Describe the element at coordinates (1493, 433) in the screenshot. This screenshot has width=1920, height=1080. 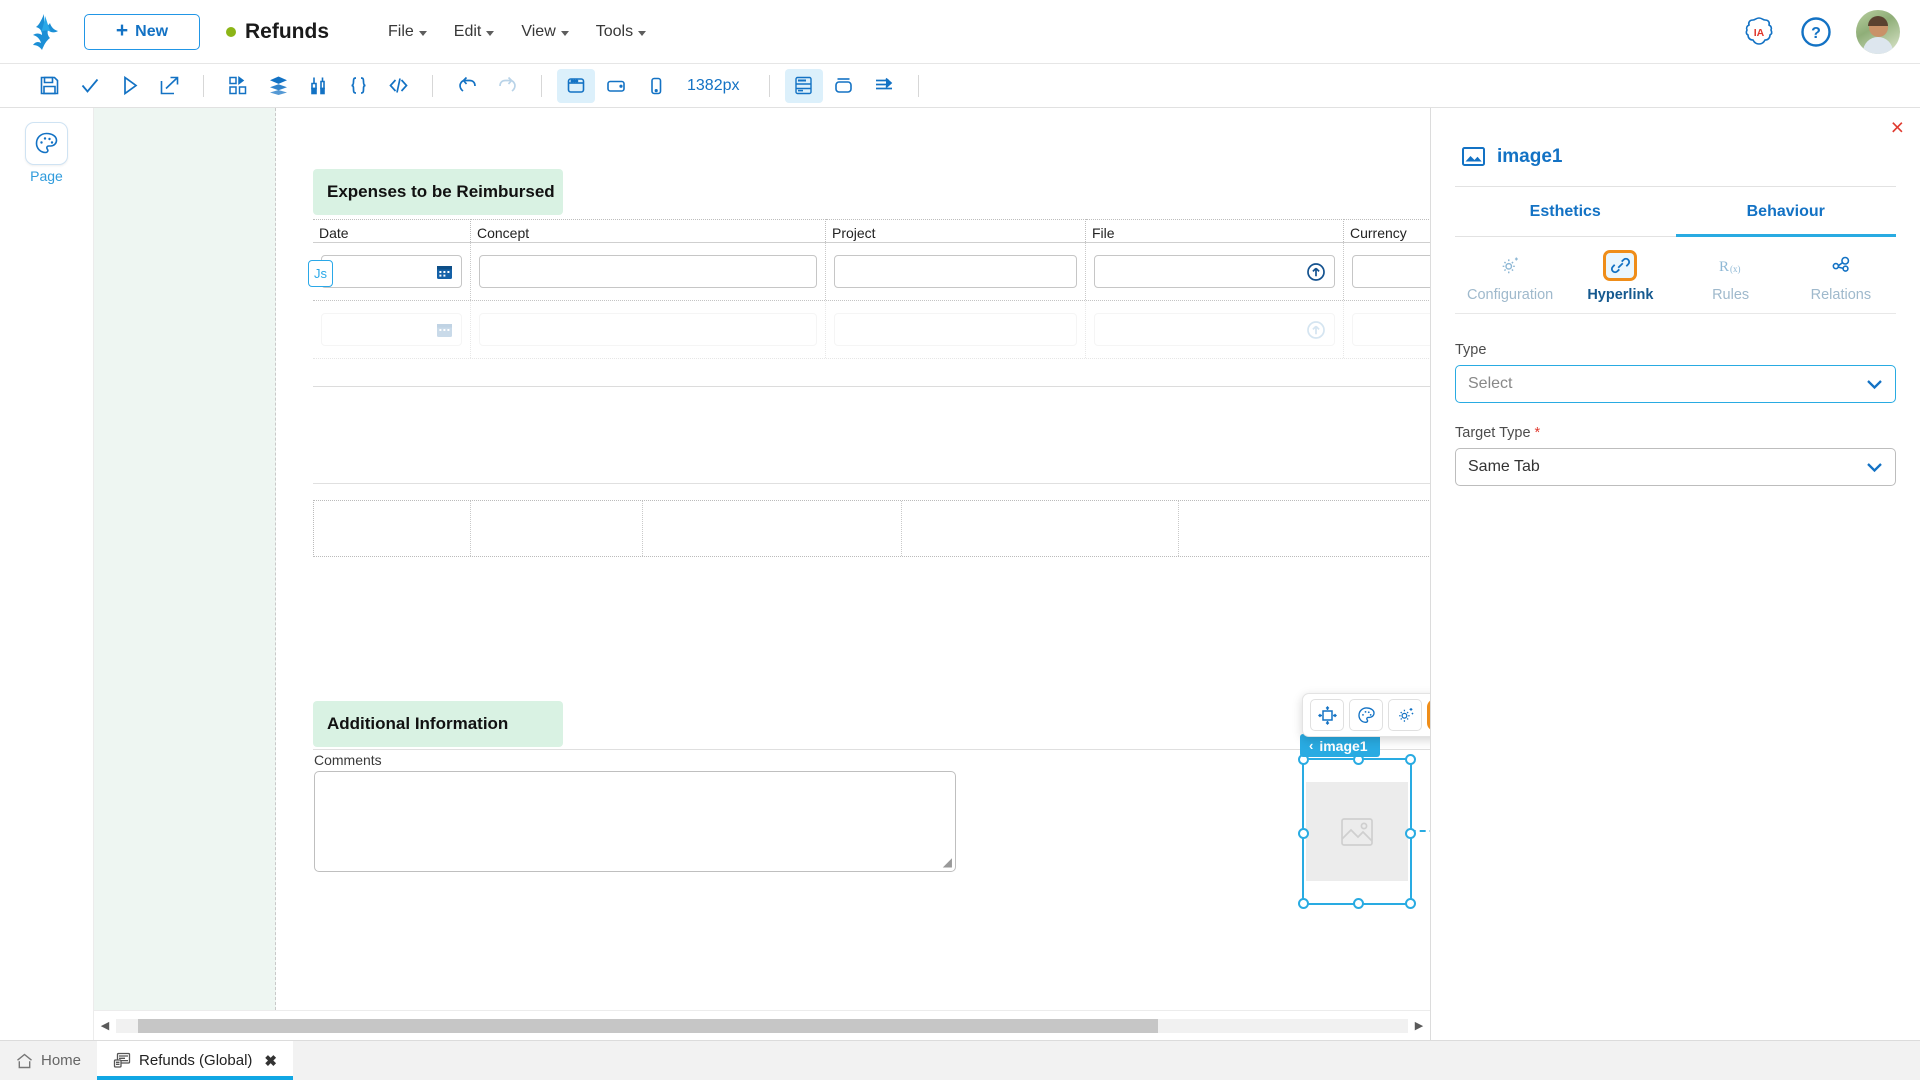
I see `target-type-label-text: Target Type` at that location.